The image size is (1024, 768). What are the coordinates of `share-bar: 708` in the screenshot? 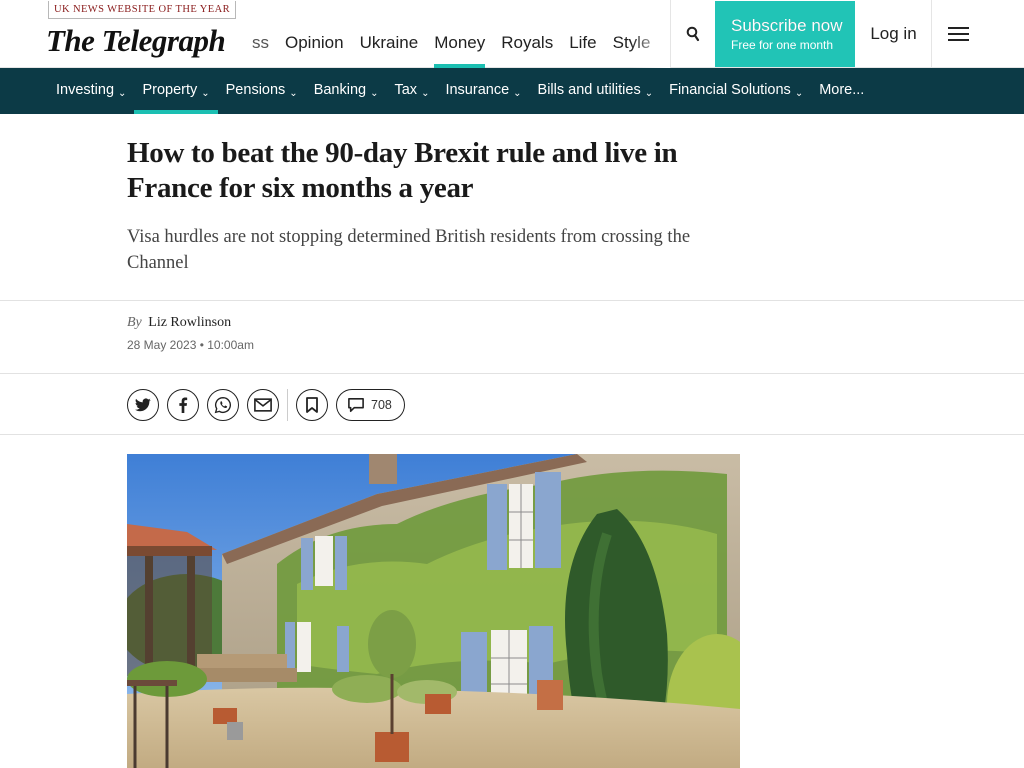 It's located at (266, 405).